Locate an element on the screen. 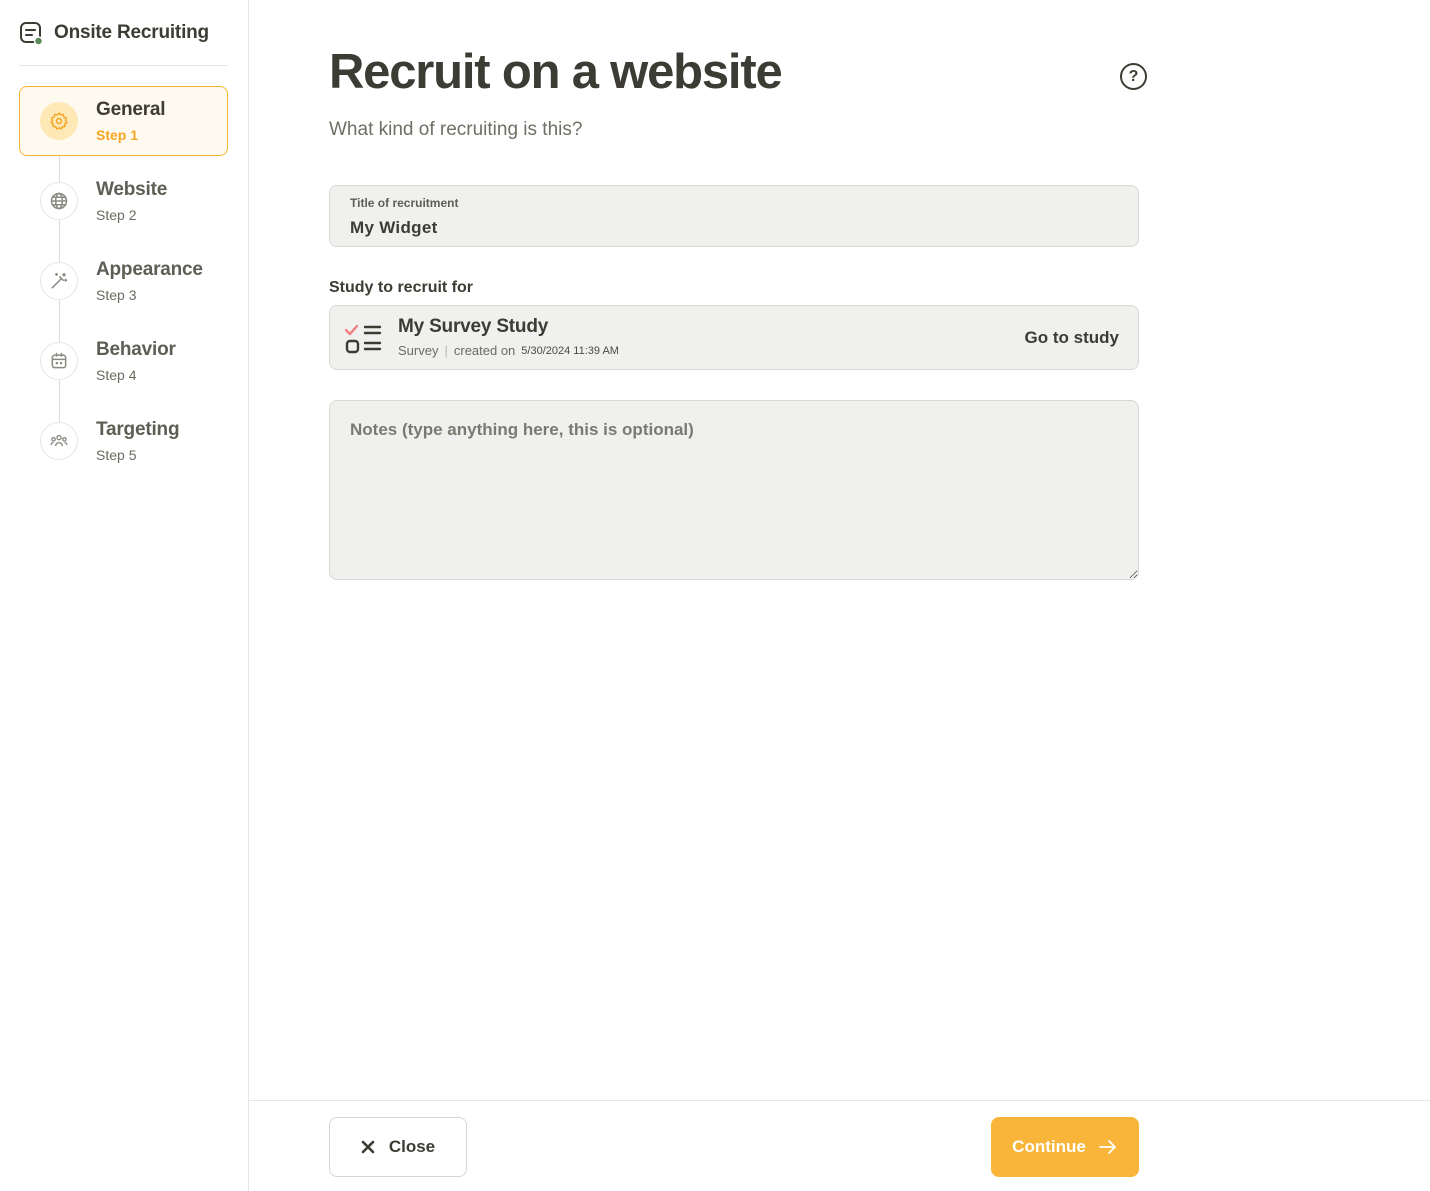  study-meta: Survey | created on 5/30/2024 11:39 AM is located at coordinates (508, 350).